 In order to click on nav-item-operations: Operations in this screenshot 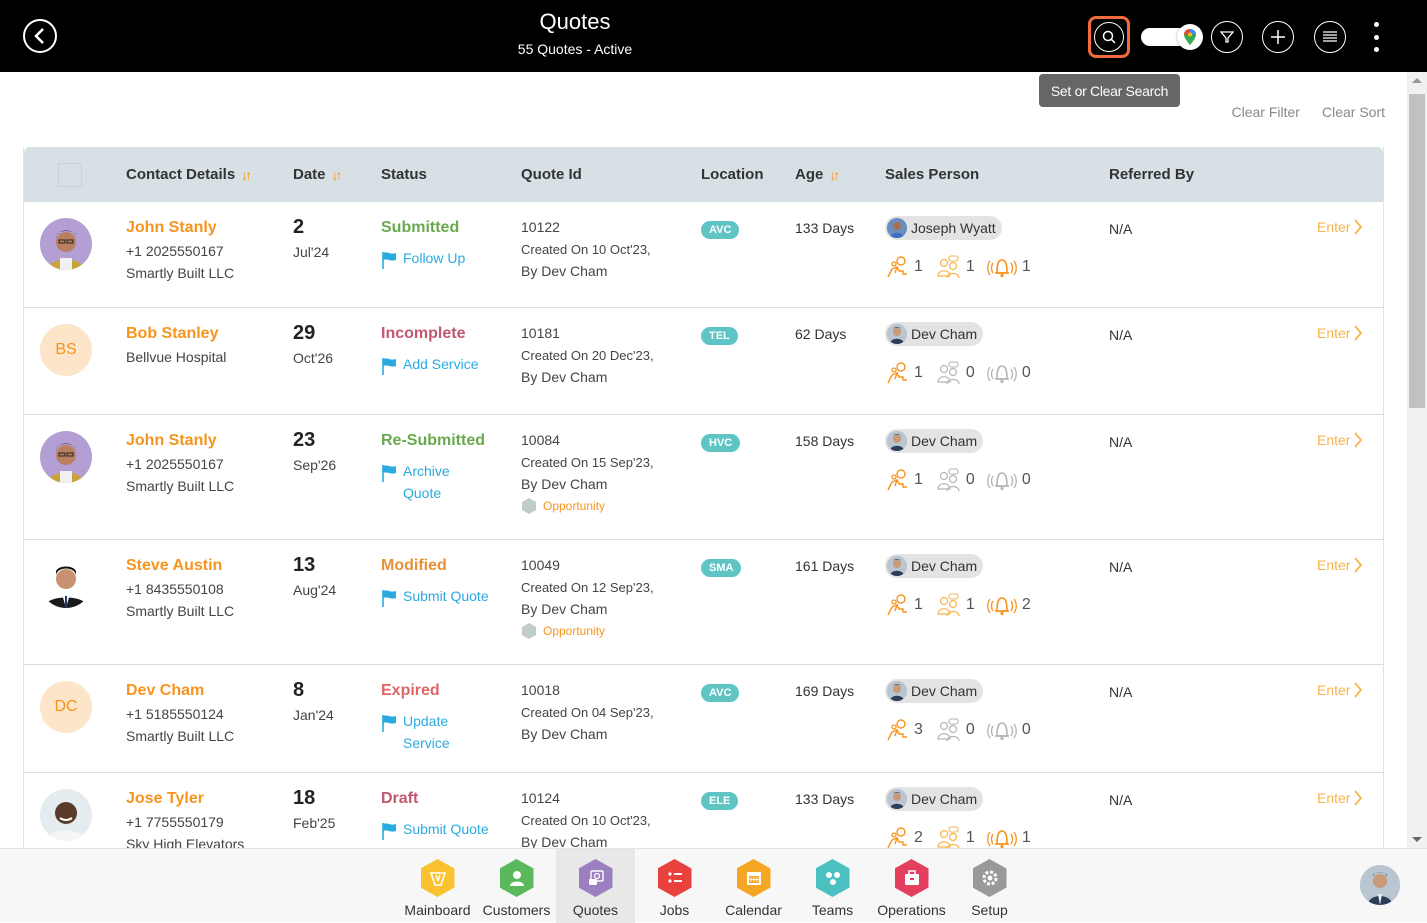, I will do `click(911, 886)`.